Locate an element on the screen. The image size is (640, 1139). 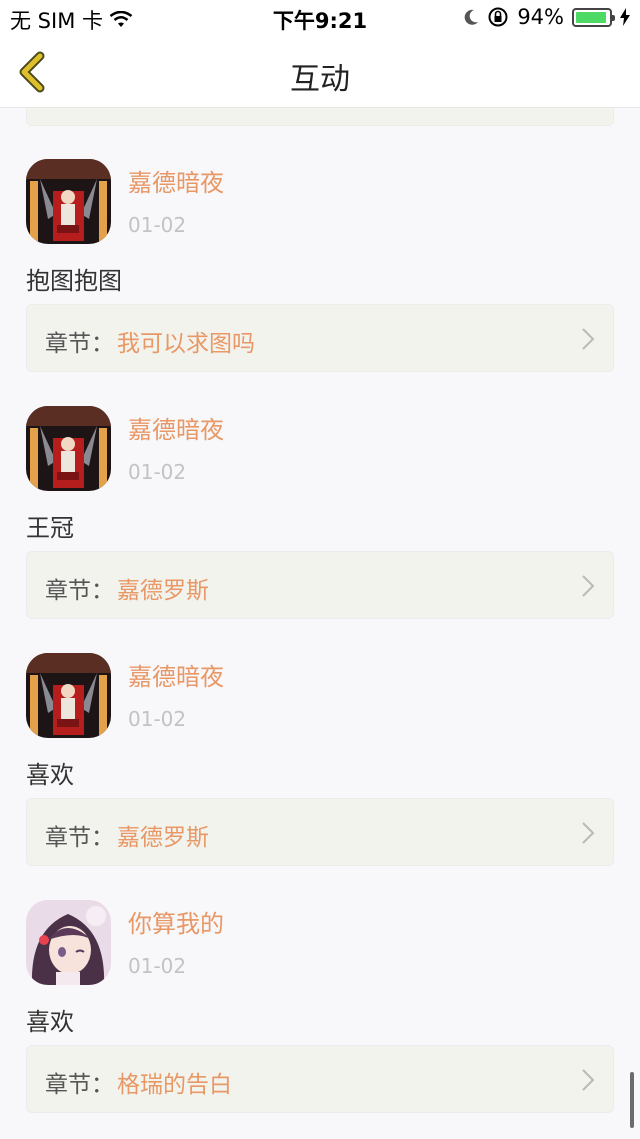
status-bar: 无 SIM 卡 下午9:21 94% is located at coordinates (320, 18).